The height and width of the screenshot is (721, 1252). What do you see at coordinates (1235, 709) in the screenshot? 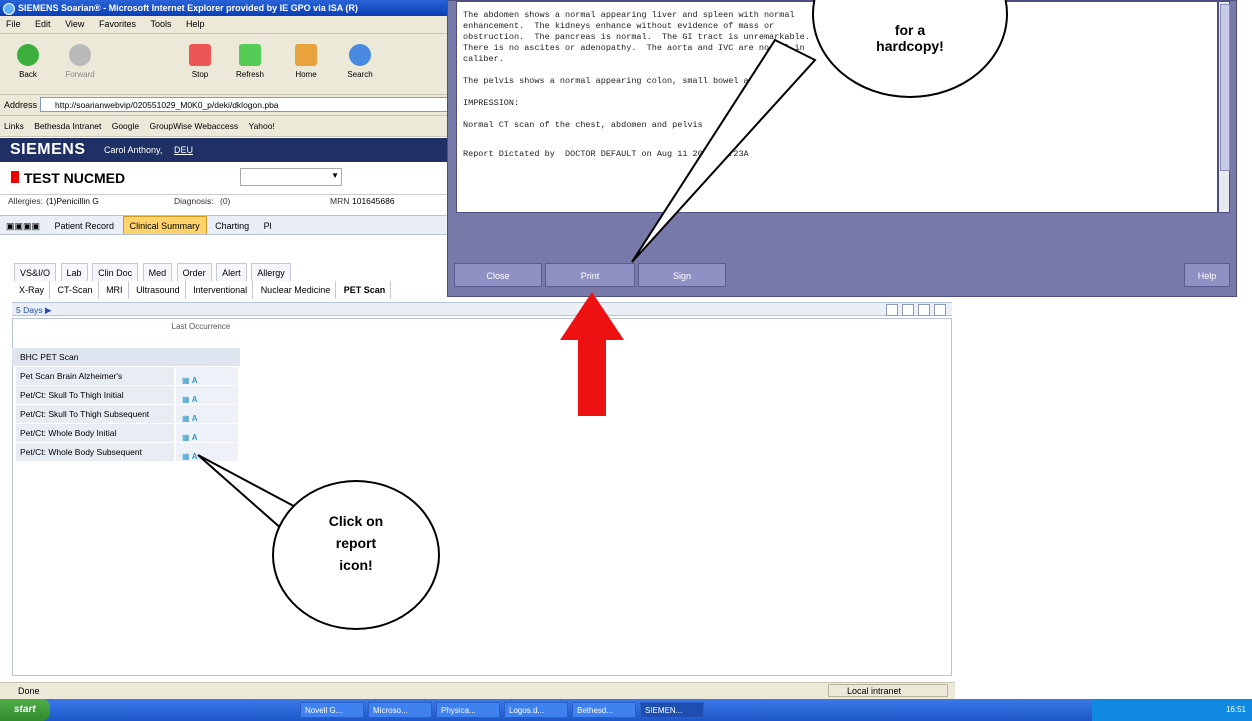
I see `clock: 16:51` at bounding box center [1235, 709].